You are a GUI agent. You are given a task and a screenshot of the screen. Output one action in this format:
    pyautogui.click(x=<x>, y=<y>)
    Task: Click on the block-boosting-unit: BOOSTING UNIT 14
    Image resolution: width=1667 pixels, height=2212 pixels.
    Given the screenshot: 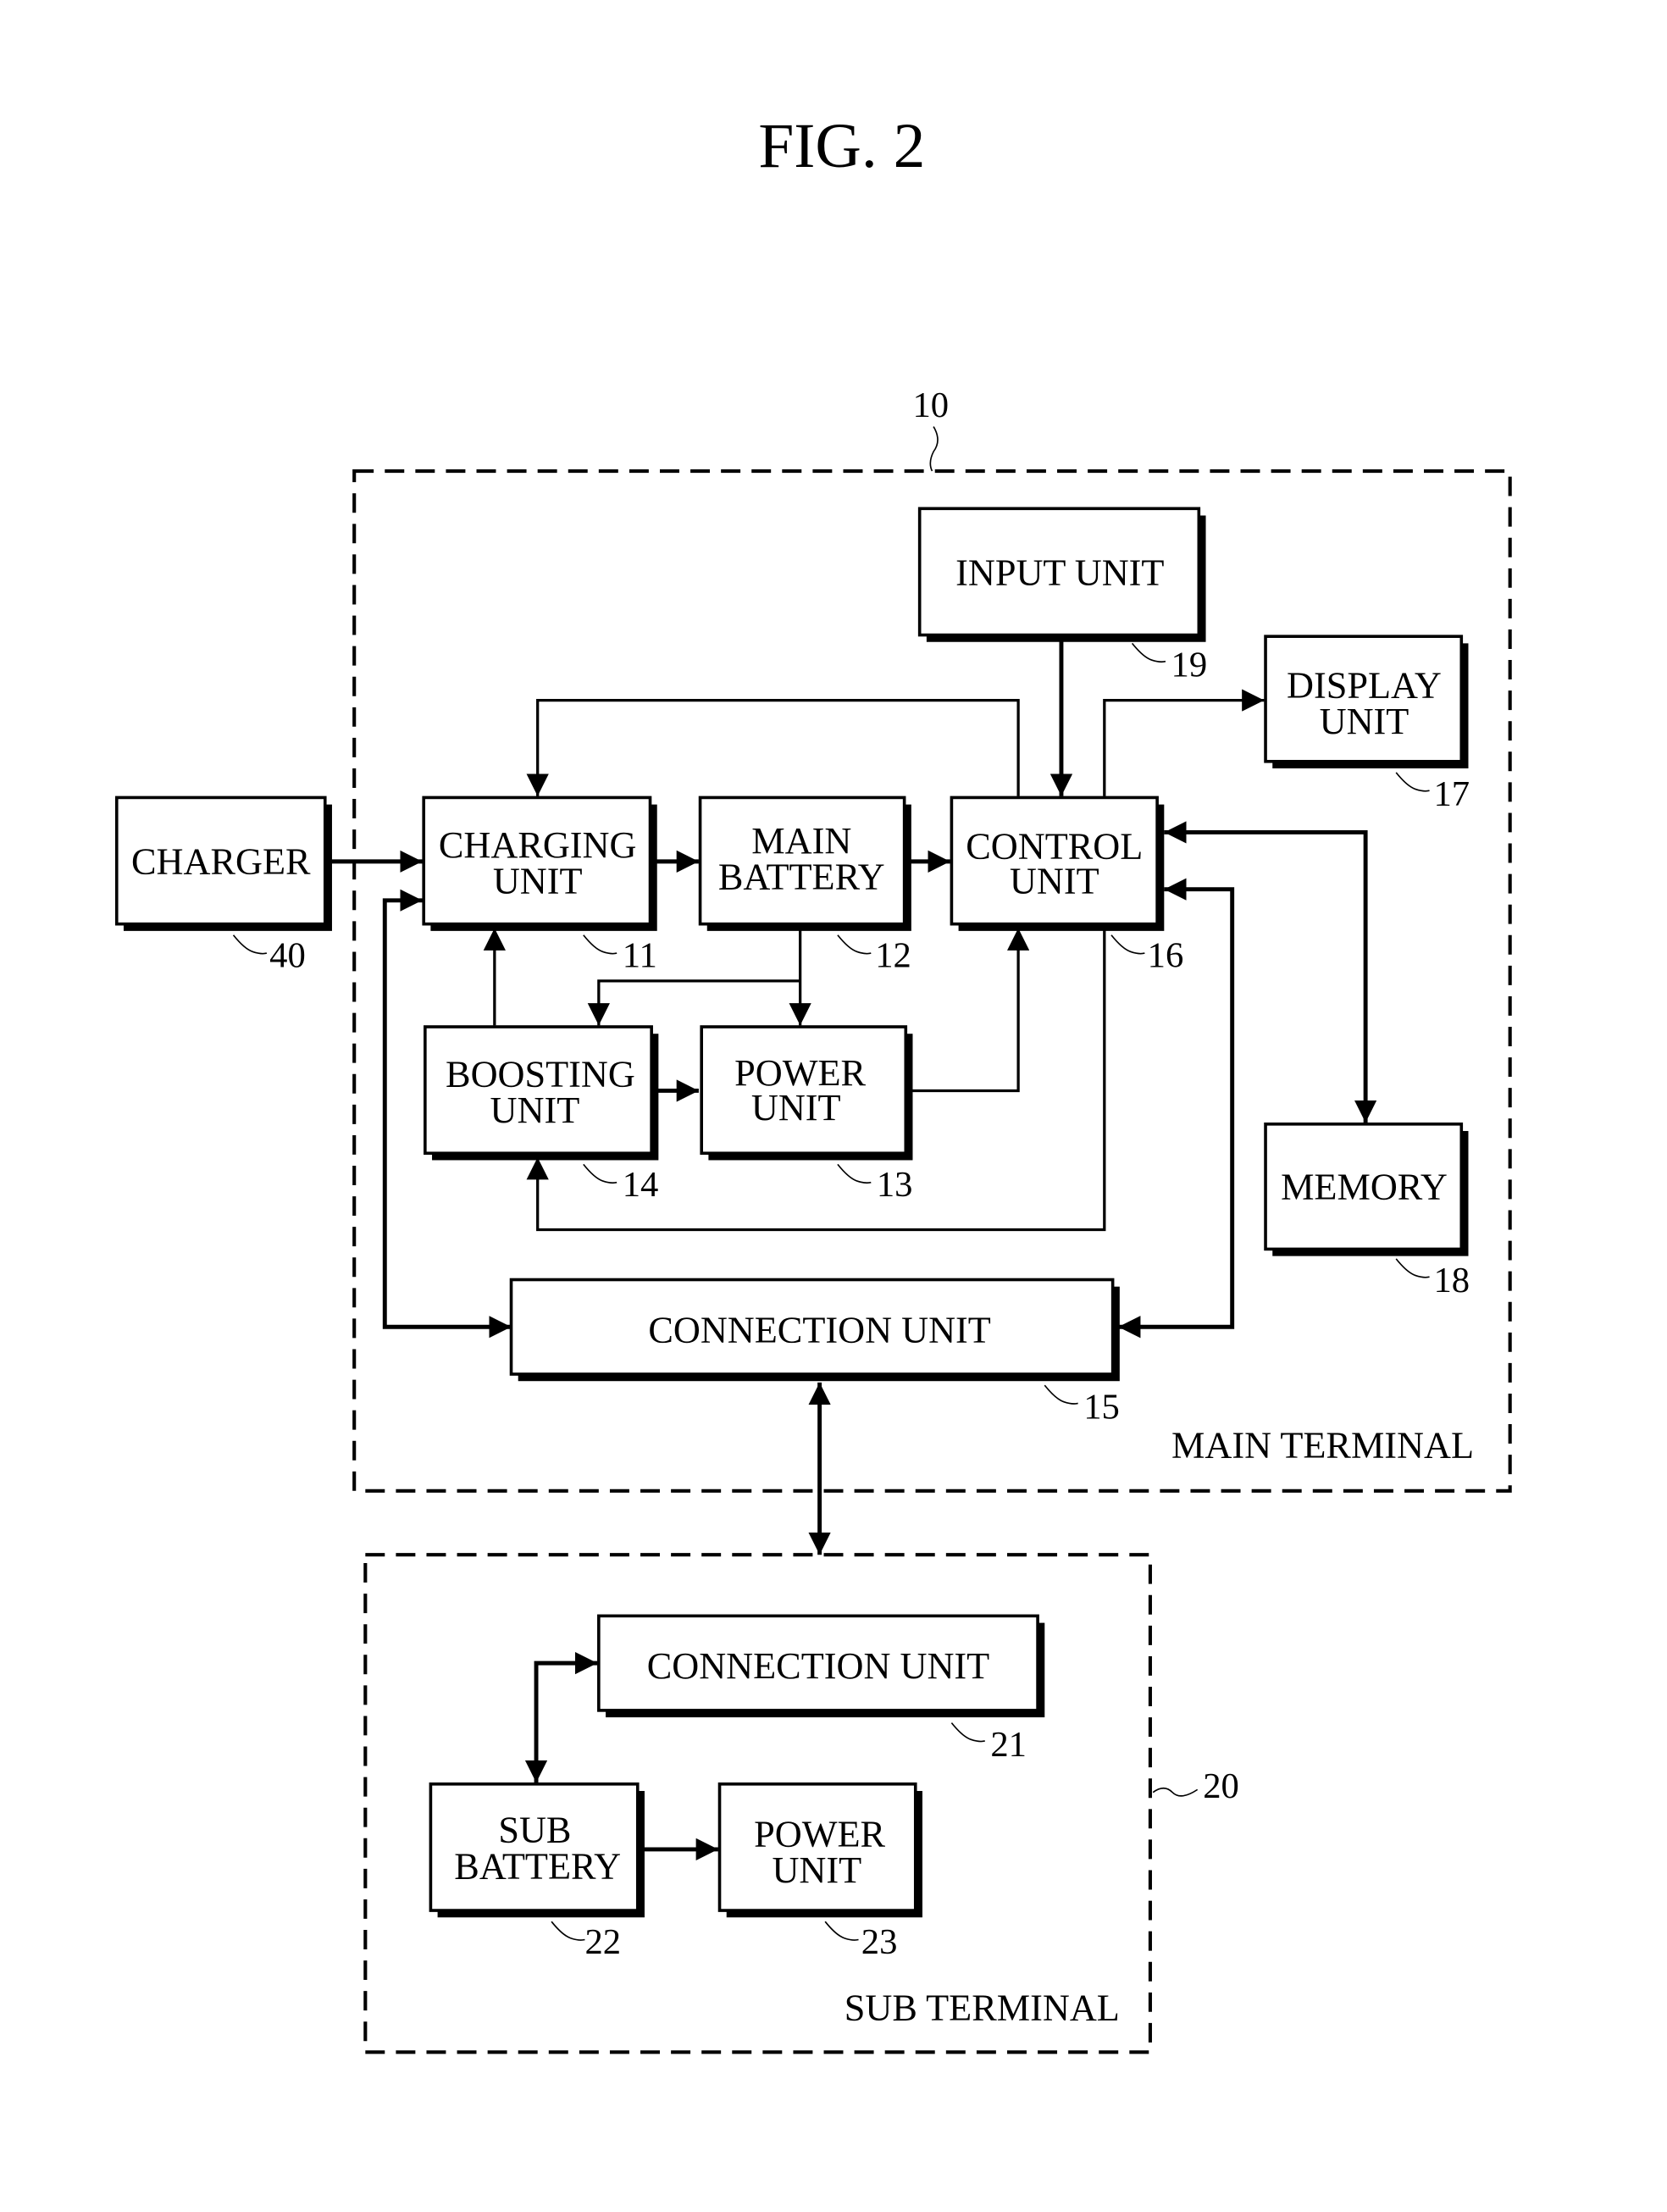 What is the action you would take?
    pyautogui.click(x=541, y=1115)
    